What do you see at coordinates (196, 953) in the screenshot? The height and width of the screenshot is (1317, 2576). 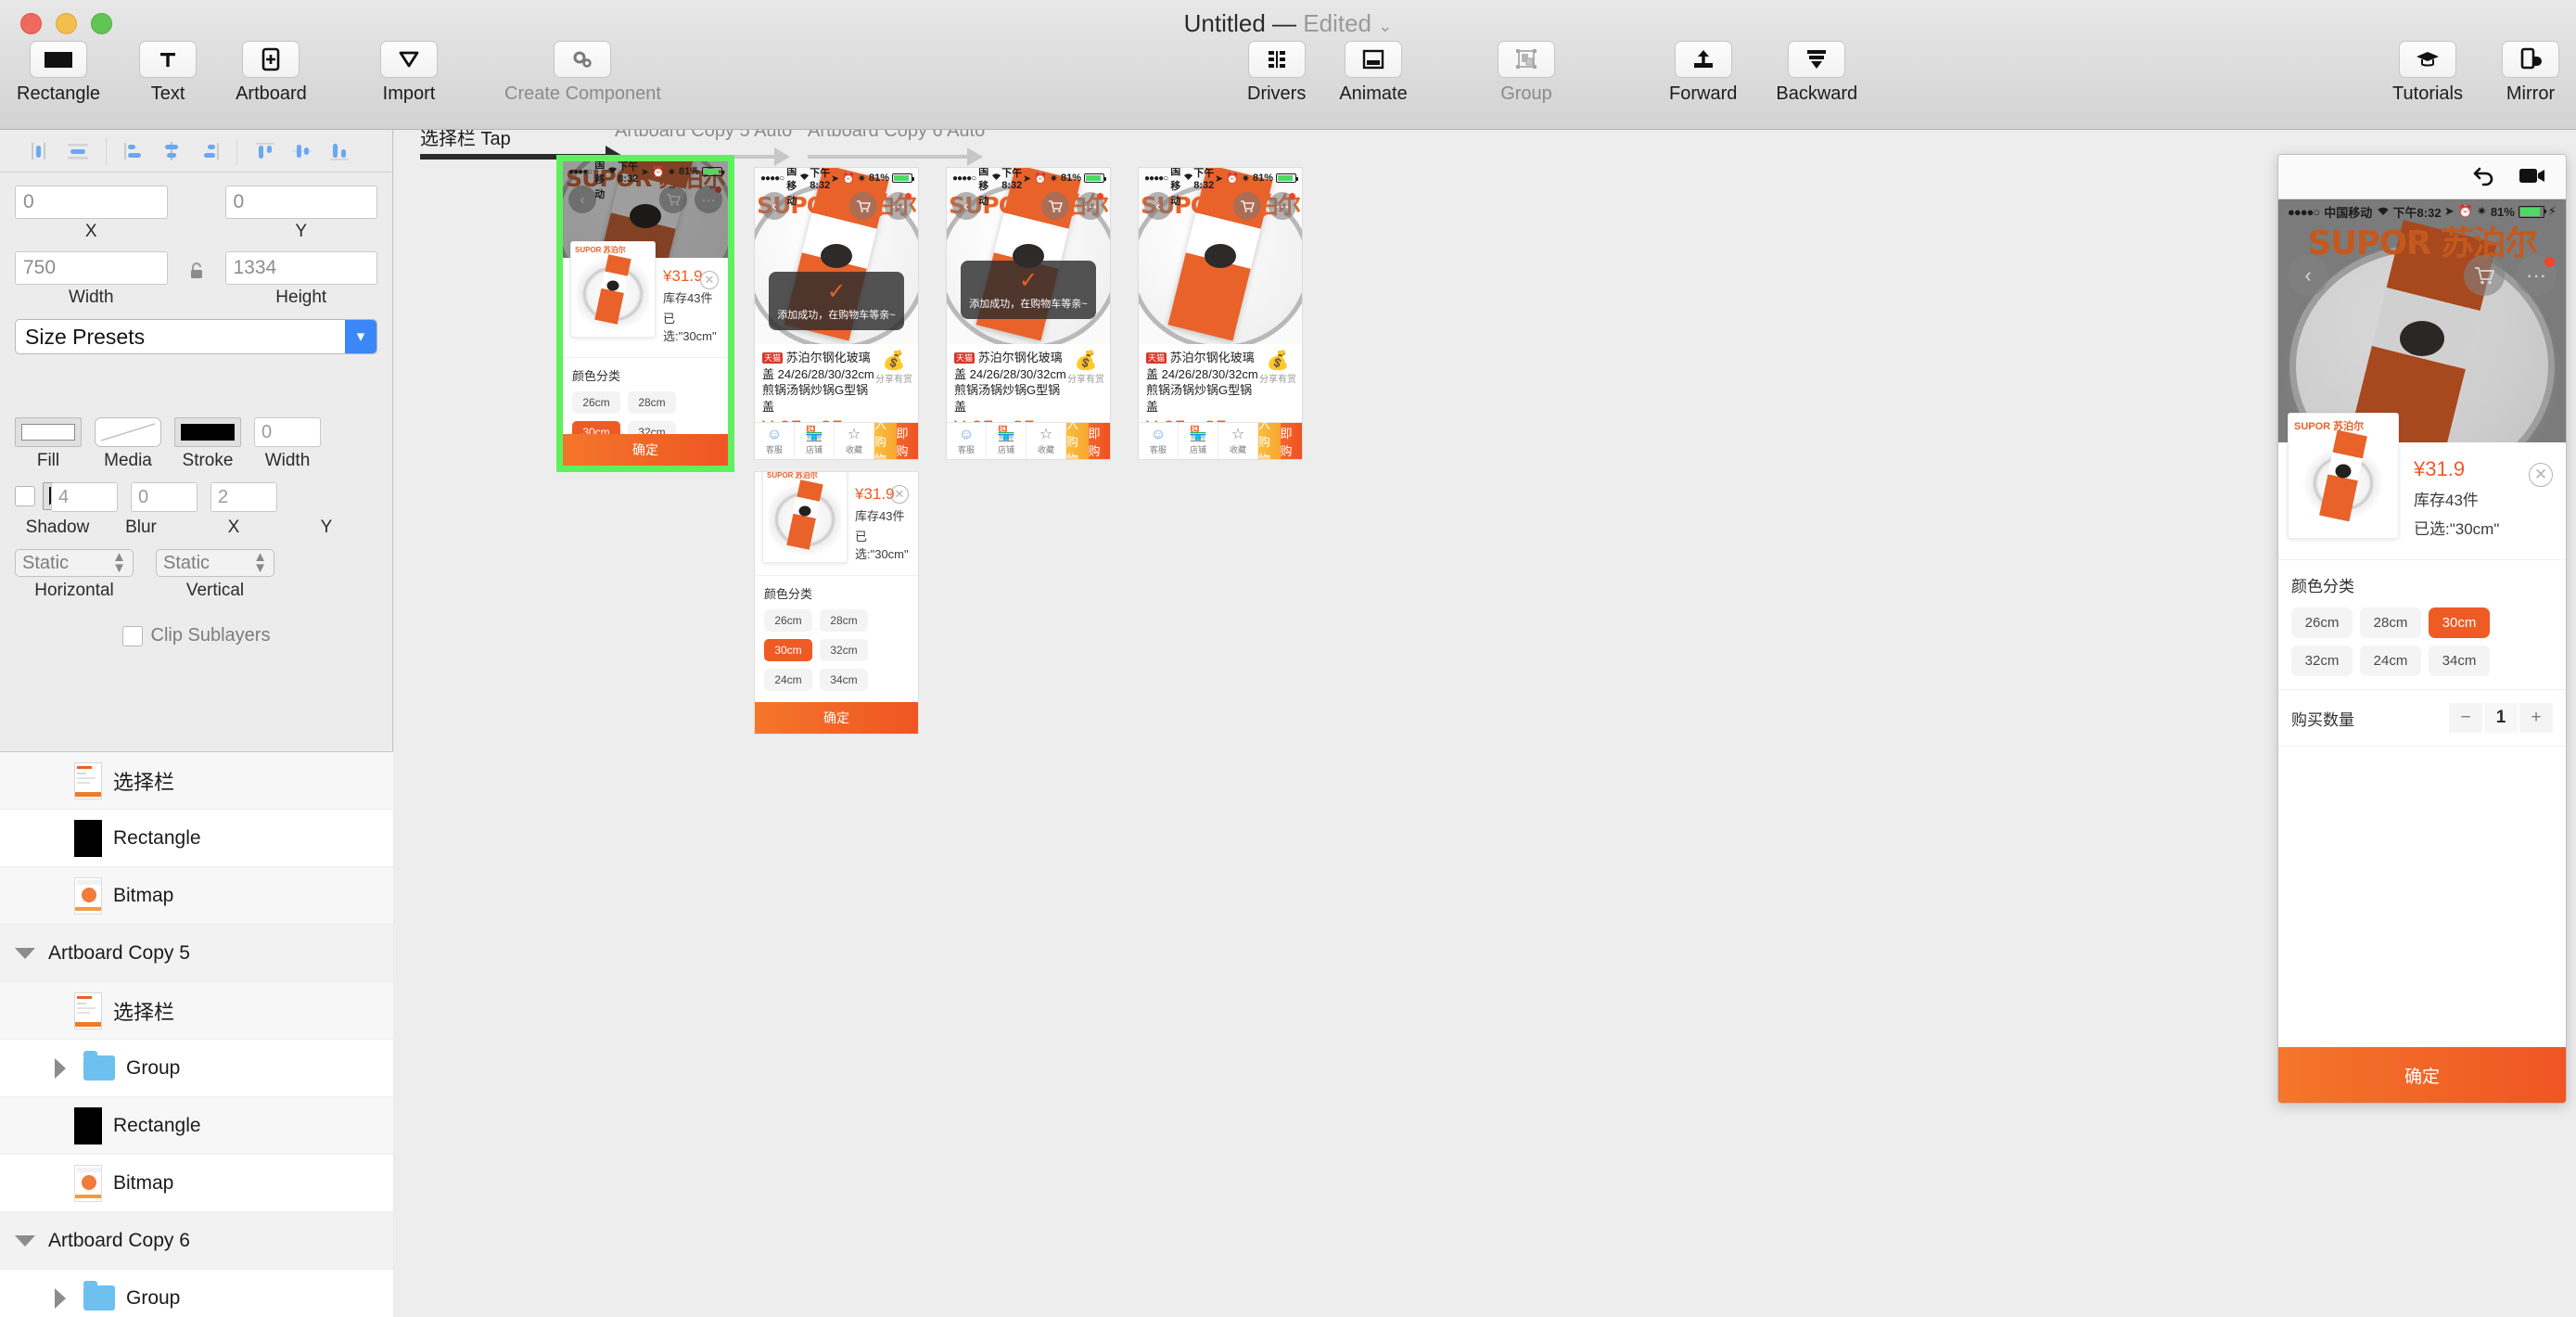 I see `layer-group-header: Artboard Copy 5` at bounding box center [196, 953].